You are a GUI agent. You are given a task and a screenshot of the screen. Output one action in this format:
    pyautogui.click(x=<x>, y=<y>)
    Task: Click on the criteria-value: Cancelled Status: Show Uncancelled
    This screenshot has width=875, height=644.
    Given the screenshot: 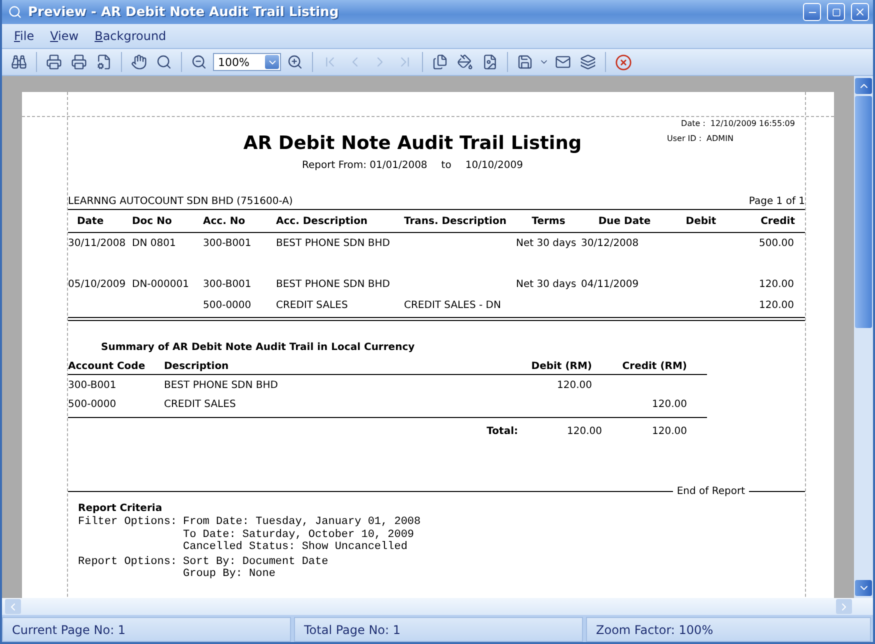 What is the action you would take?
    pyautogui.click(x=295, y=547)
    